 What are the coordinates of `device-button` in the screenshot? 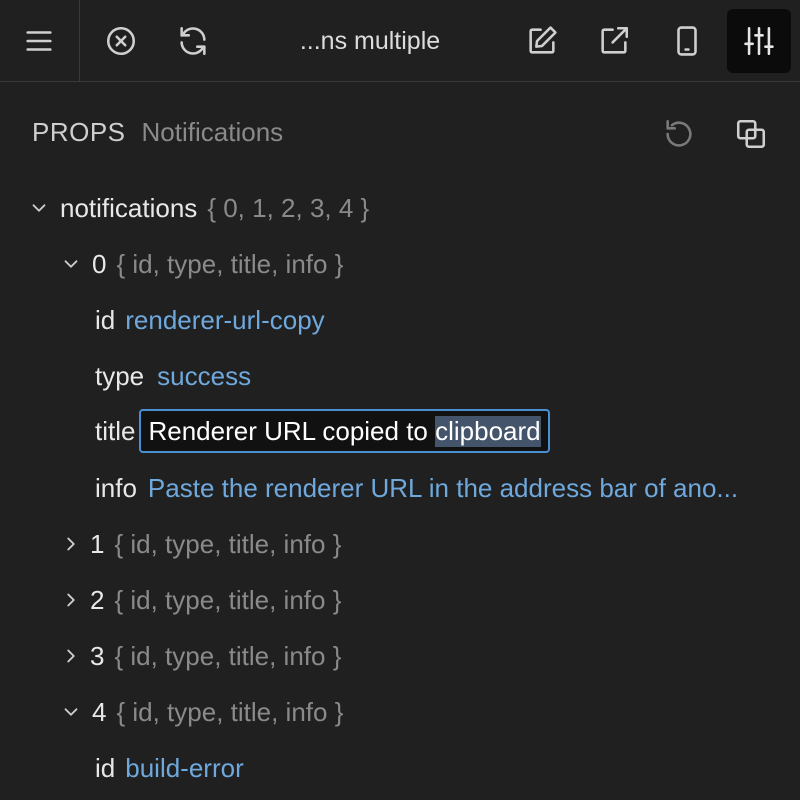 It's located at (687, 41).